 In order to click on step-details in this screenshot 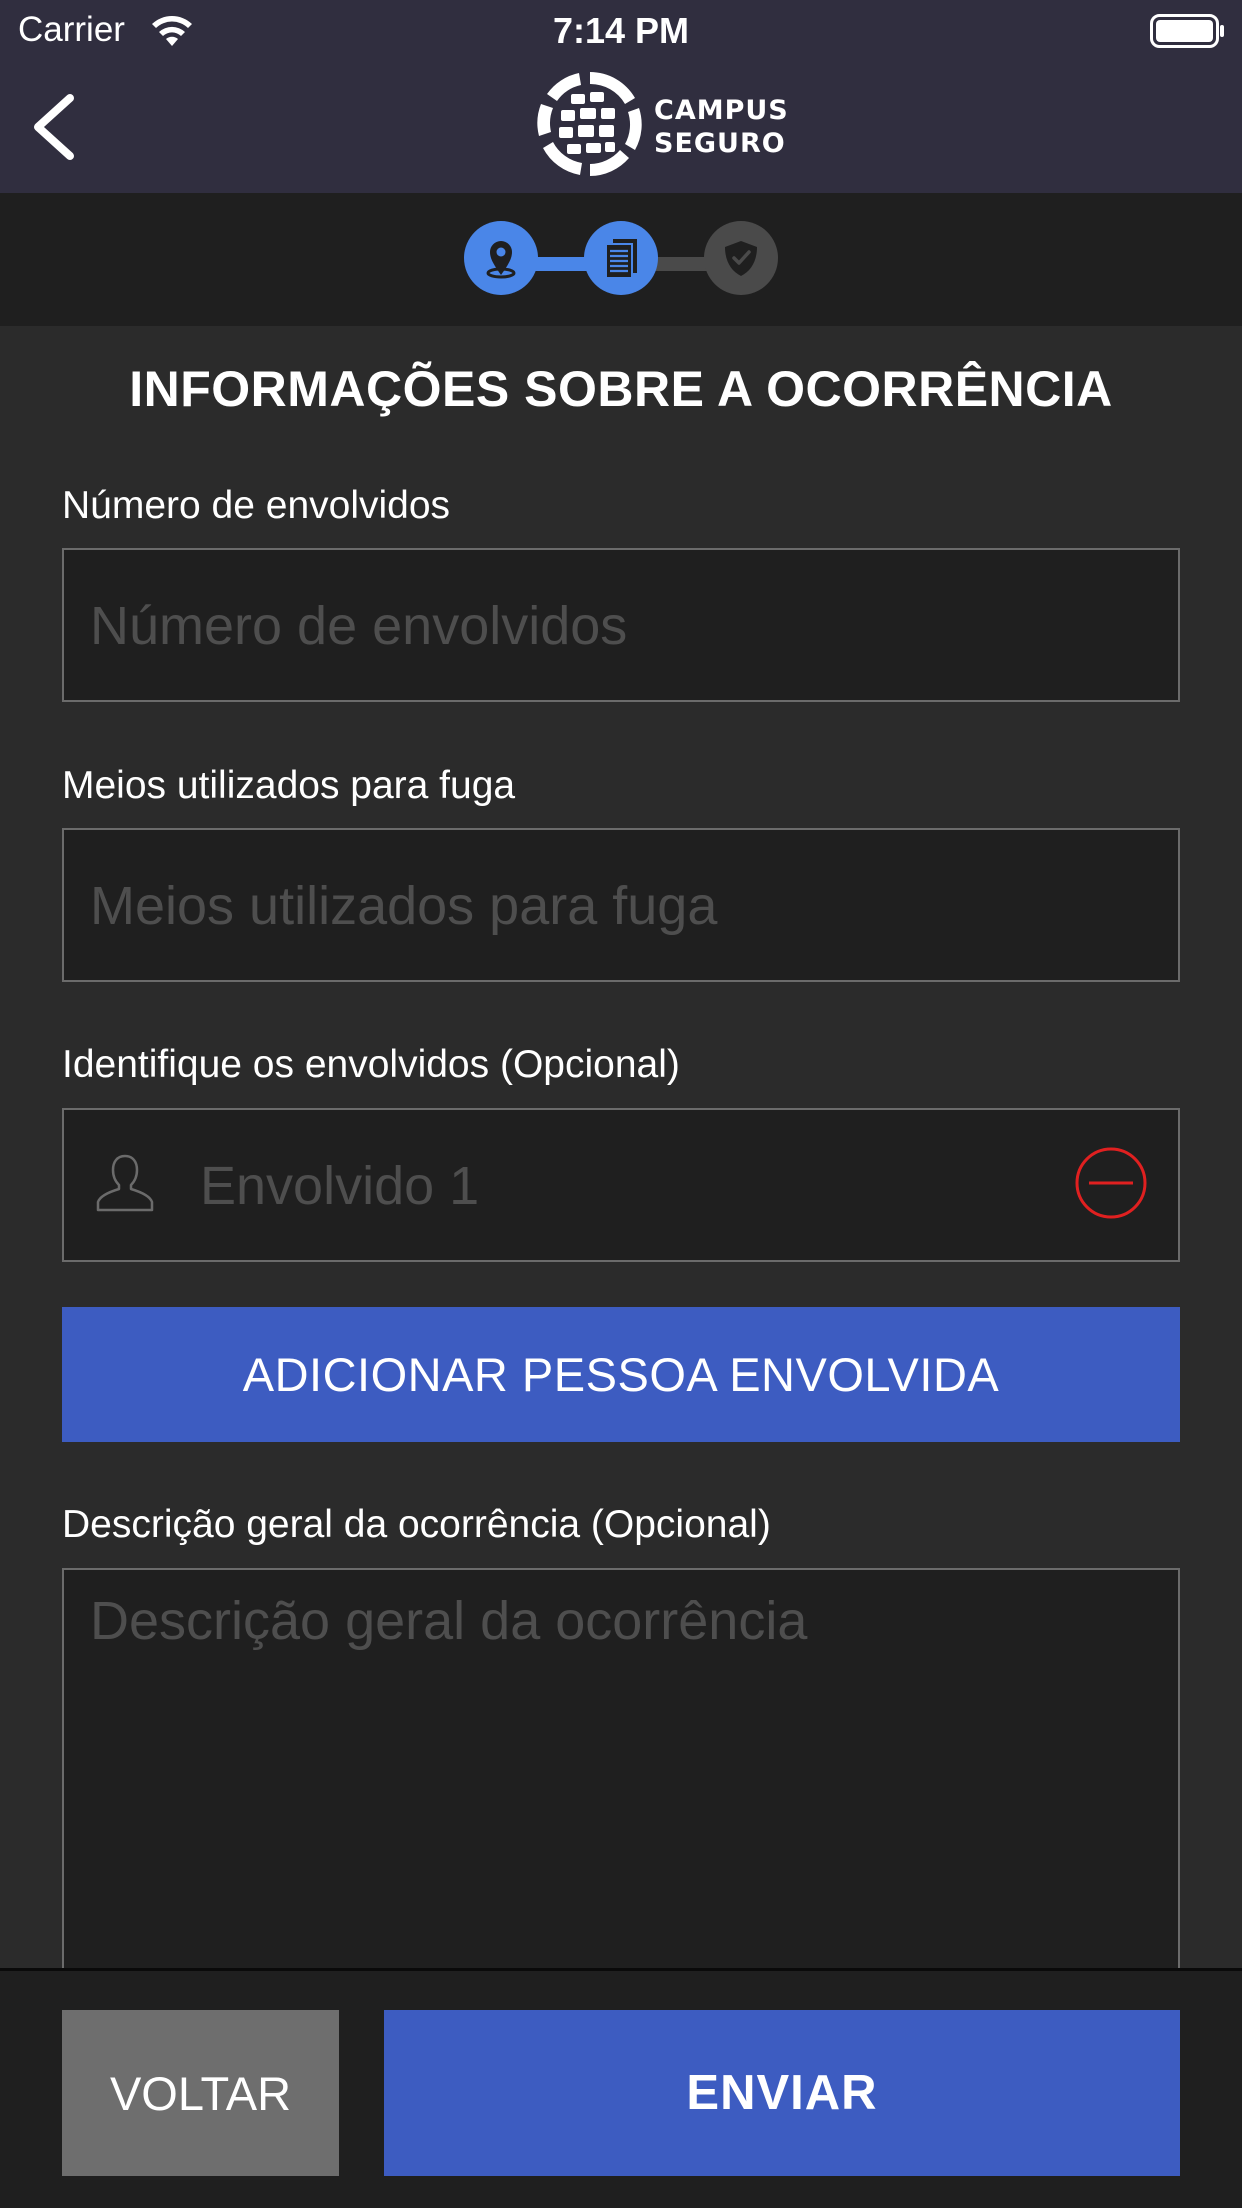, I will do `click(621, 258)`.